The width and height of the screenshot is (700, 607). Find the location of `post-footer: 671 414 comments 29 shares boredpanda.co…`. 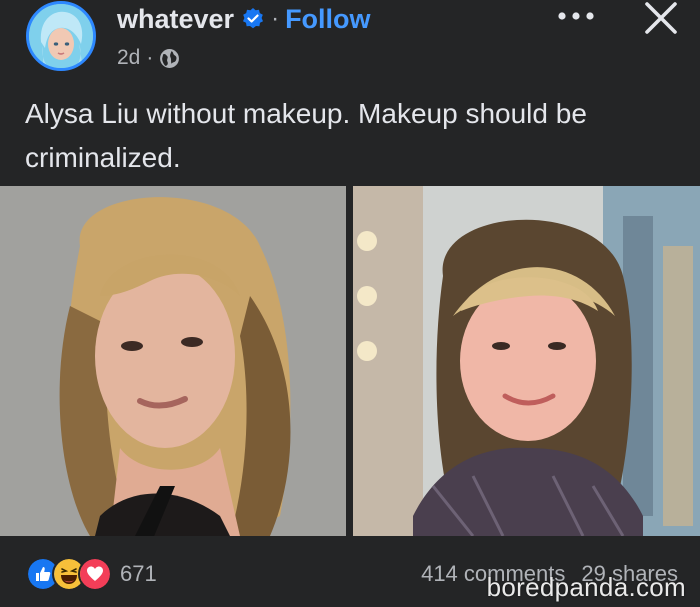

post-footer: 671 414 comments 29 shares boredpanda.co… is located at coordinates (350, 573).